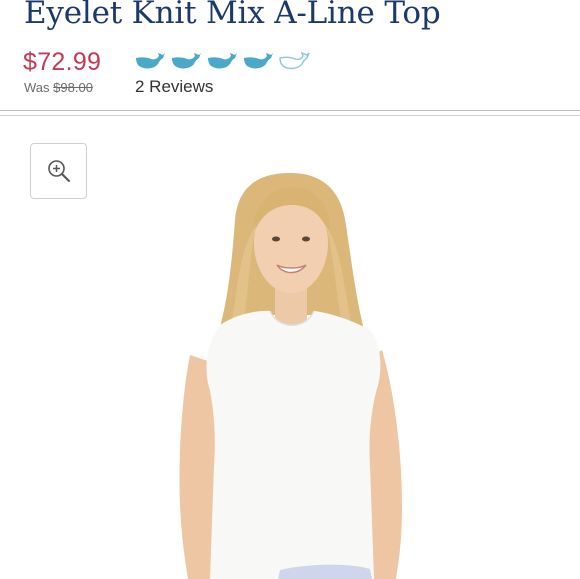 This screenshot has height=579, width=580. I want to click on product-title: Eyelet Knit Mix A-Line Top, so click(232, 15).